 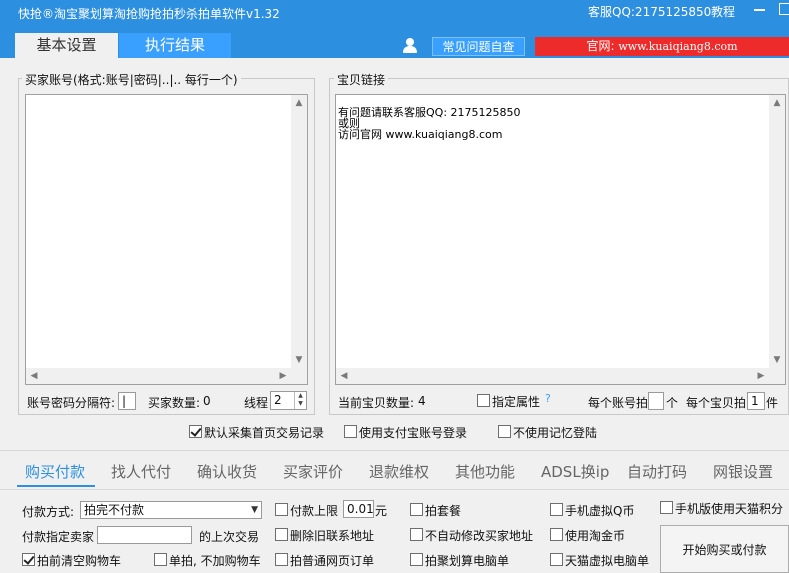 I want to click on tab-execution-result: 执行结果, so click(x=175, y=45).